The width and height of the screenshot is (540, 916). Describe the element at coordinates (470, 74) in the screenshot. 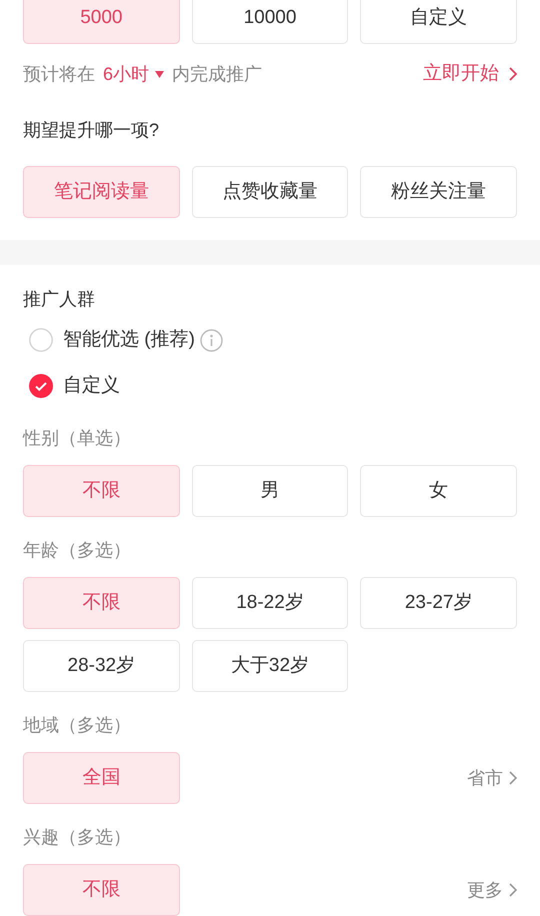

I see `start-link: 立即开始` at that location.